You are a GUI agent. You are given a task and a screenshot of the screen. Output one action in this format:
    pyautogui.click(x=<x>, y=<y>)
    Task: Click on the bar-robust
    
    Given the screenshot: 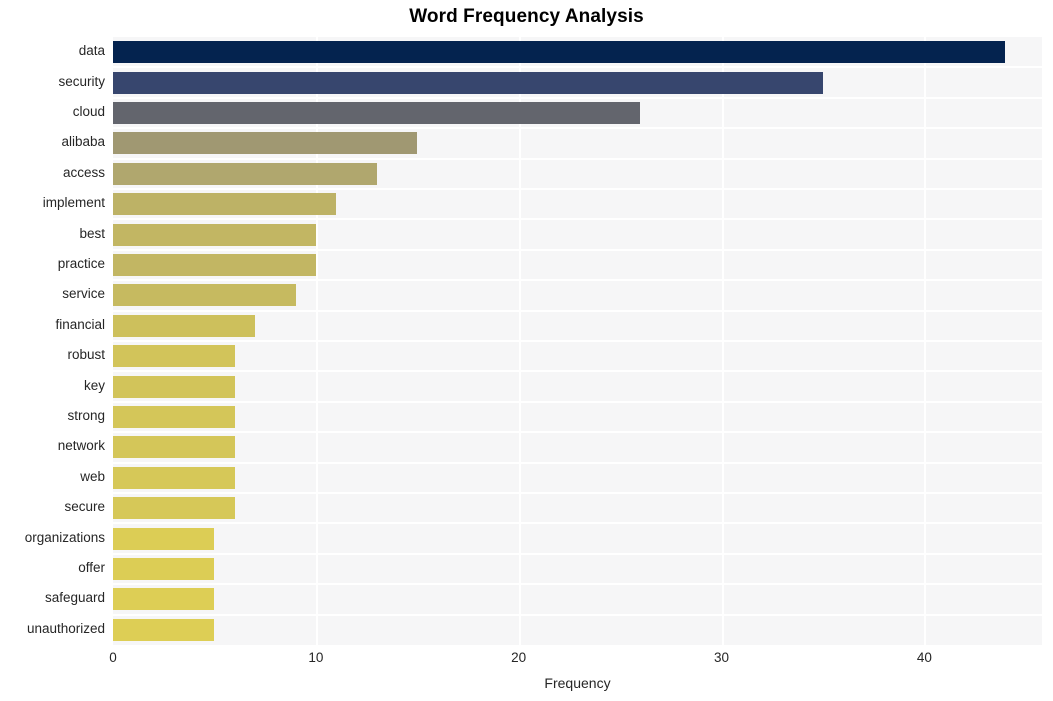 What is the action you would take?
    pyautogui.click(x=174, y=356)
    